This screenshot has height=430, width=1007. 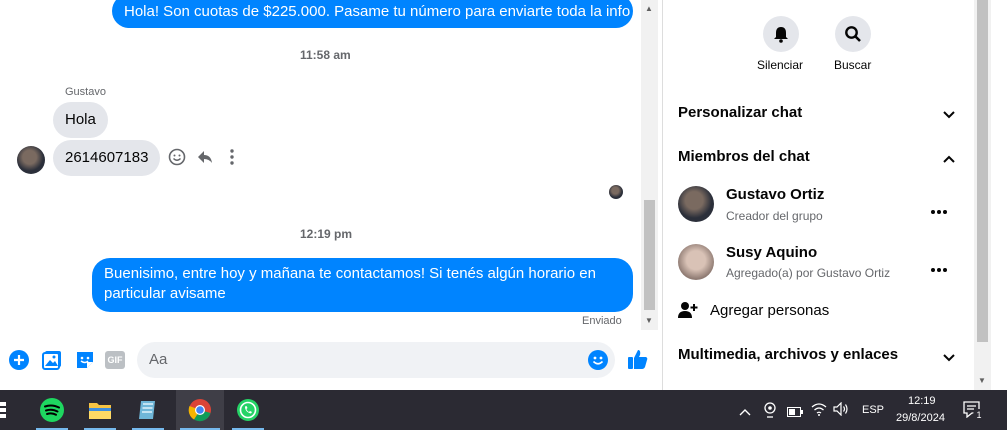 What do you see at coordinates (873, 410) in the screenshot?
I see `language-indicator: ESP` at bounding box center [873, 410].